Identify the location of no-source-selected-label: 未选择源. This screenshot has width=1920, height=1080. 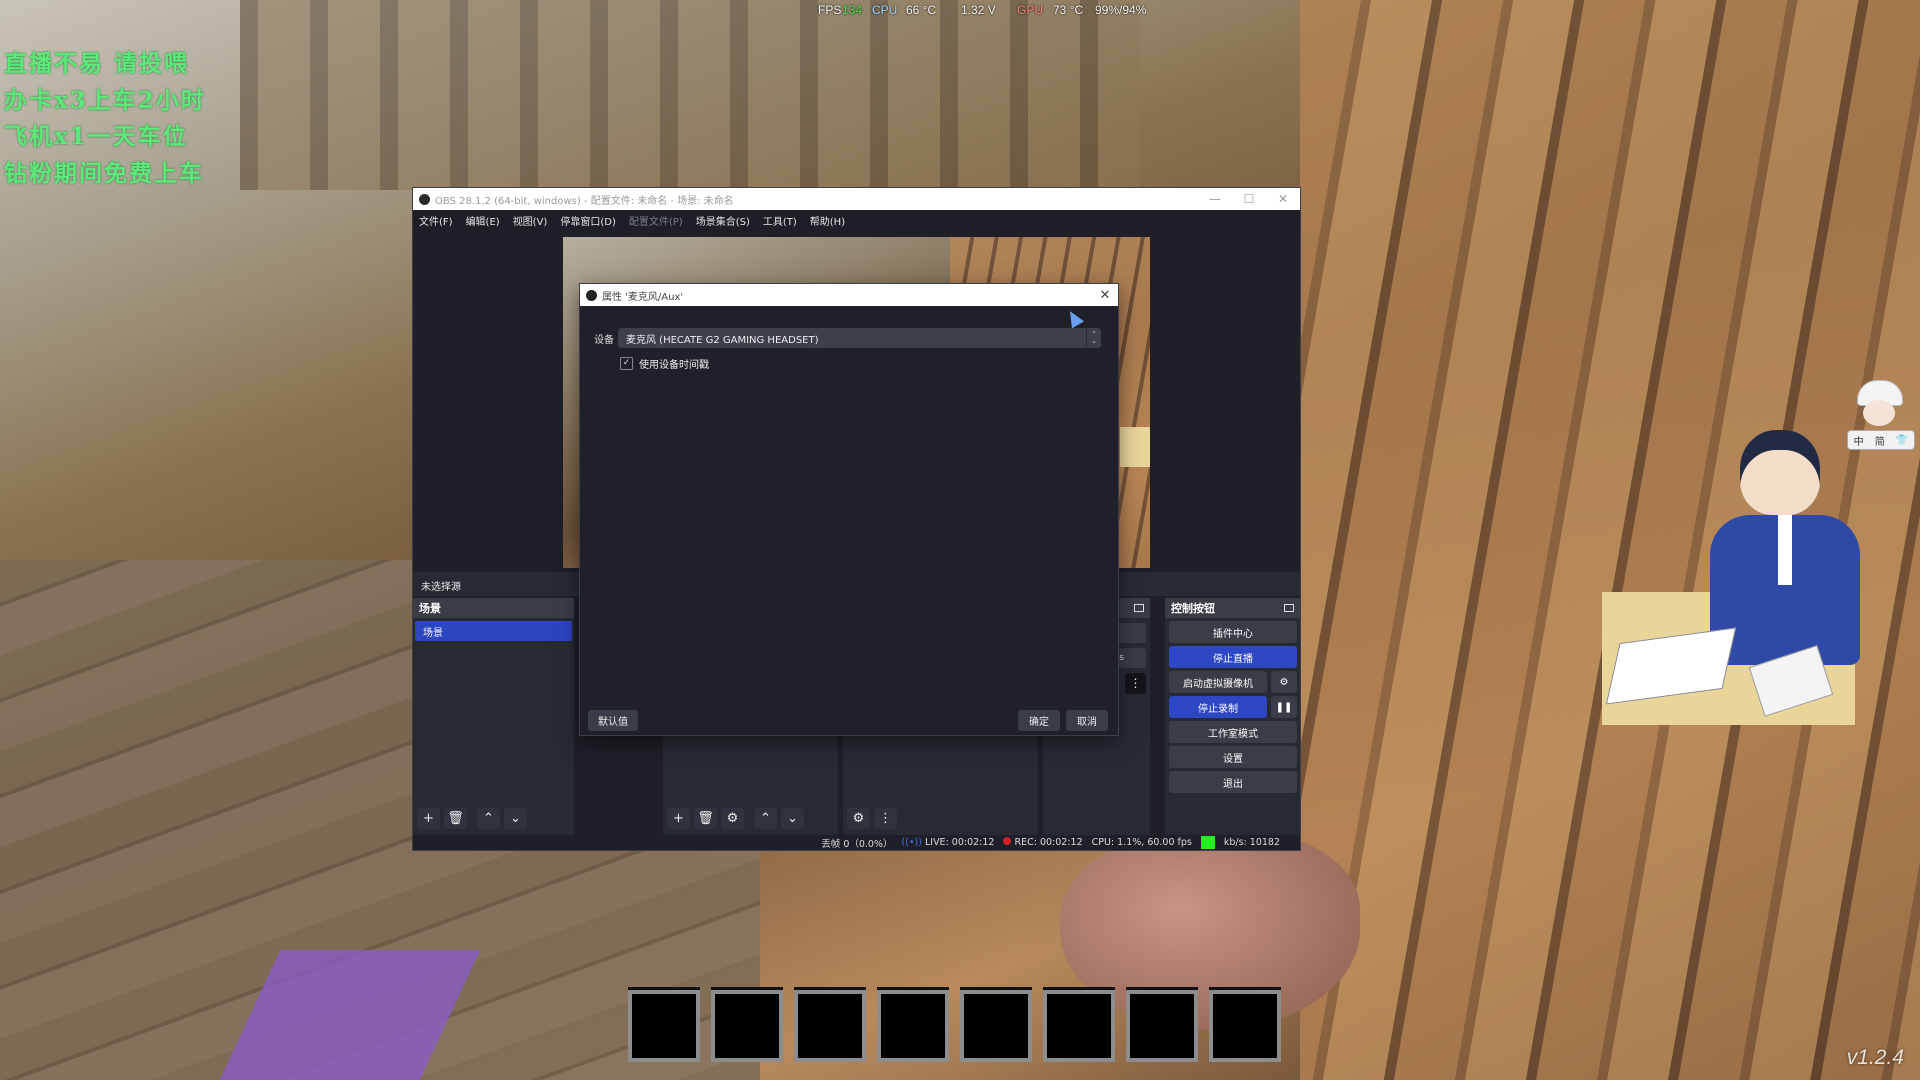
(441, 587).